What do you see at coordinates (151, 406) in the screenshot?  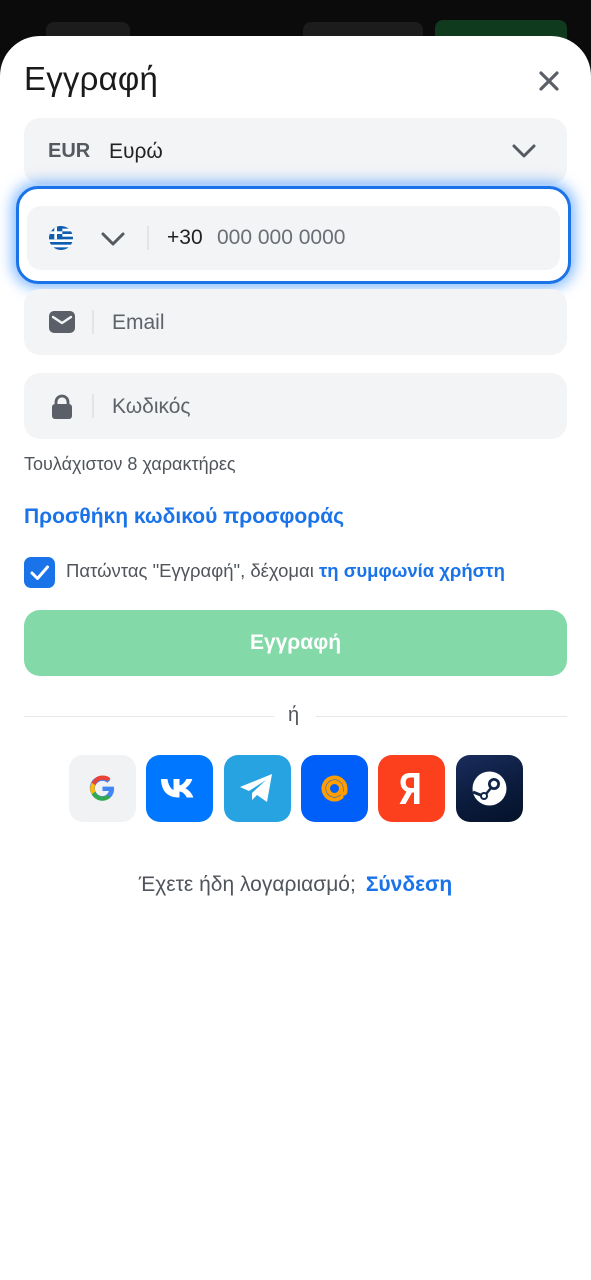 I see `password-placeholder: Κωδικός` at bounding box center [151, 406].